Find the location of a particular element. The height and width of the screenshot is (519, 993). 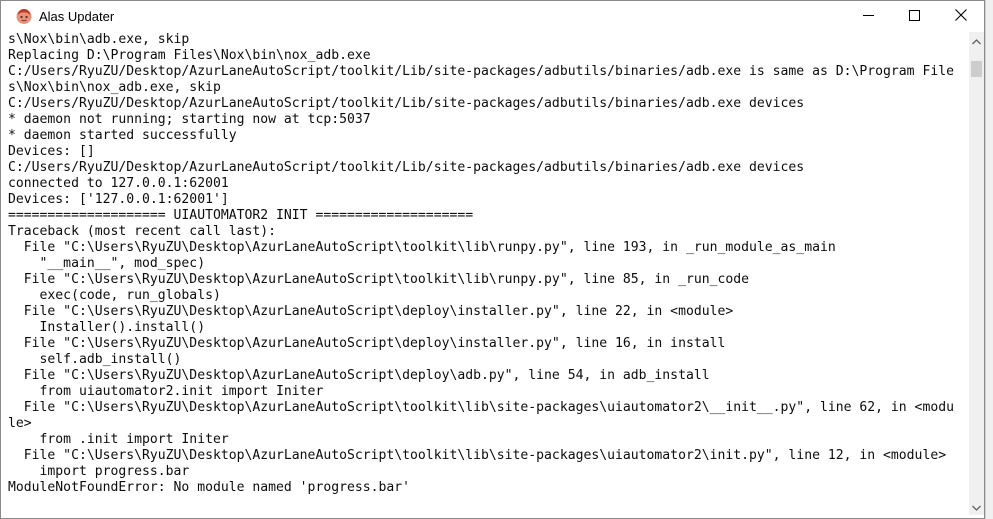

alas-app-icon is located at coordinates (24, 16).